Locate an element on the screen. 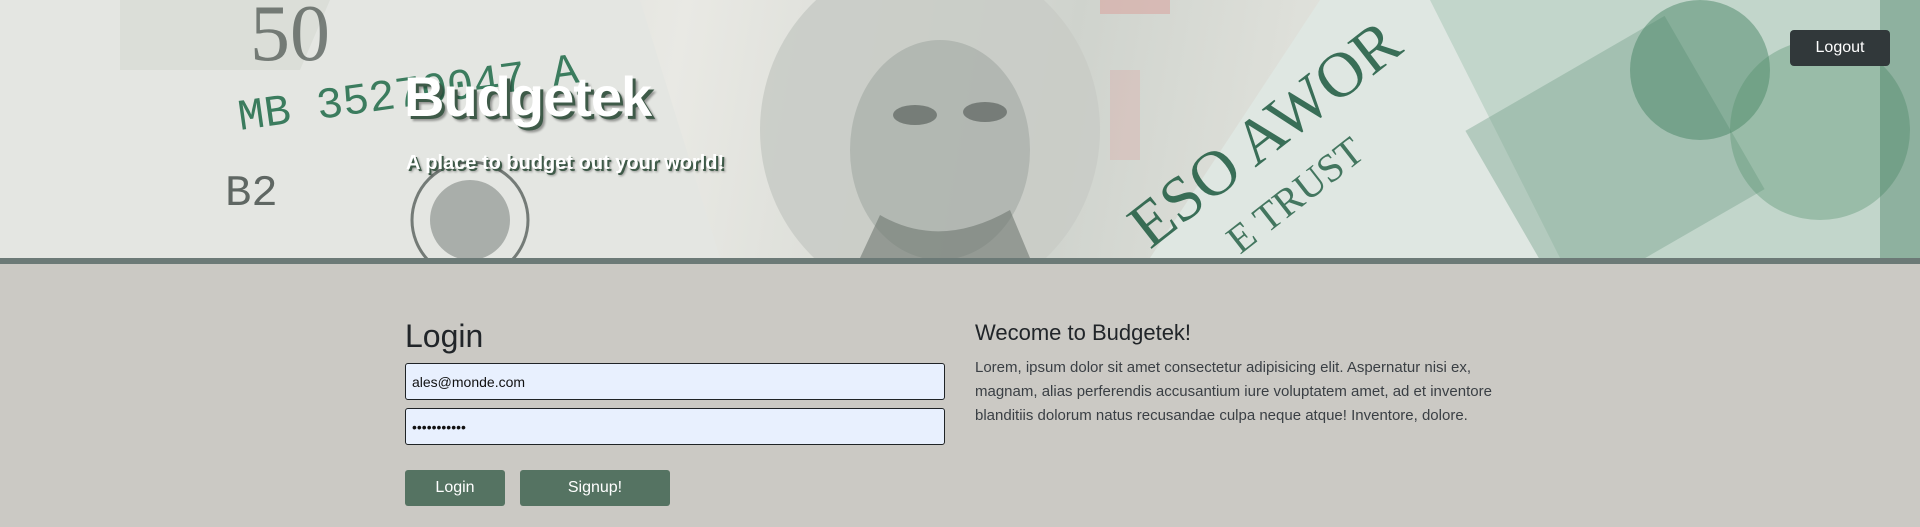 The width and height of the screenshot is (1920, 527). login-heading: Login is located at coordinates (444, 336).